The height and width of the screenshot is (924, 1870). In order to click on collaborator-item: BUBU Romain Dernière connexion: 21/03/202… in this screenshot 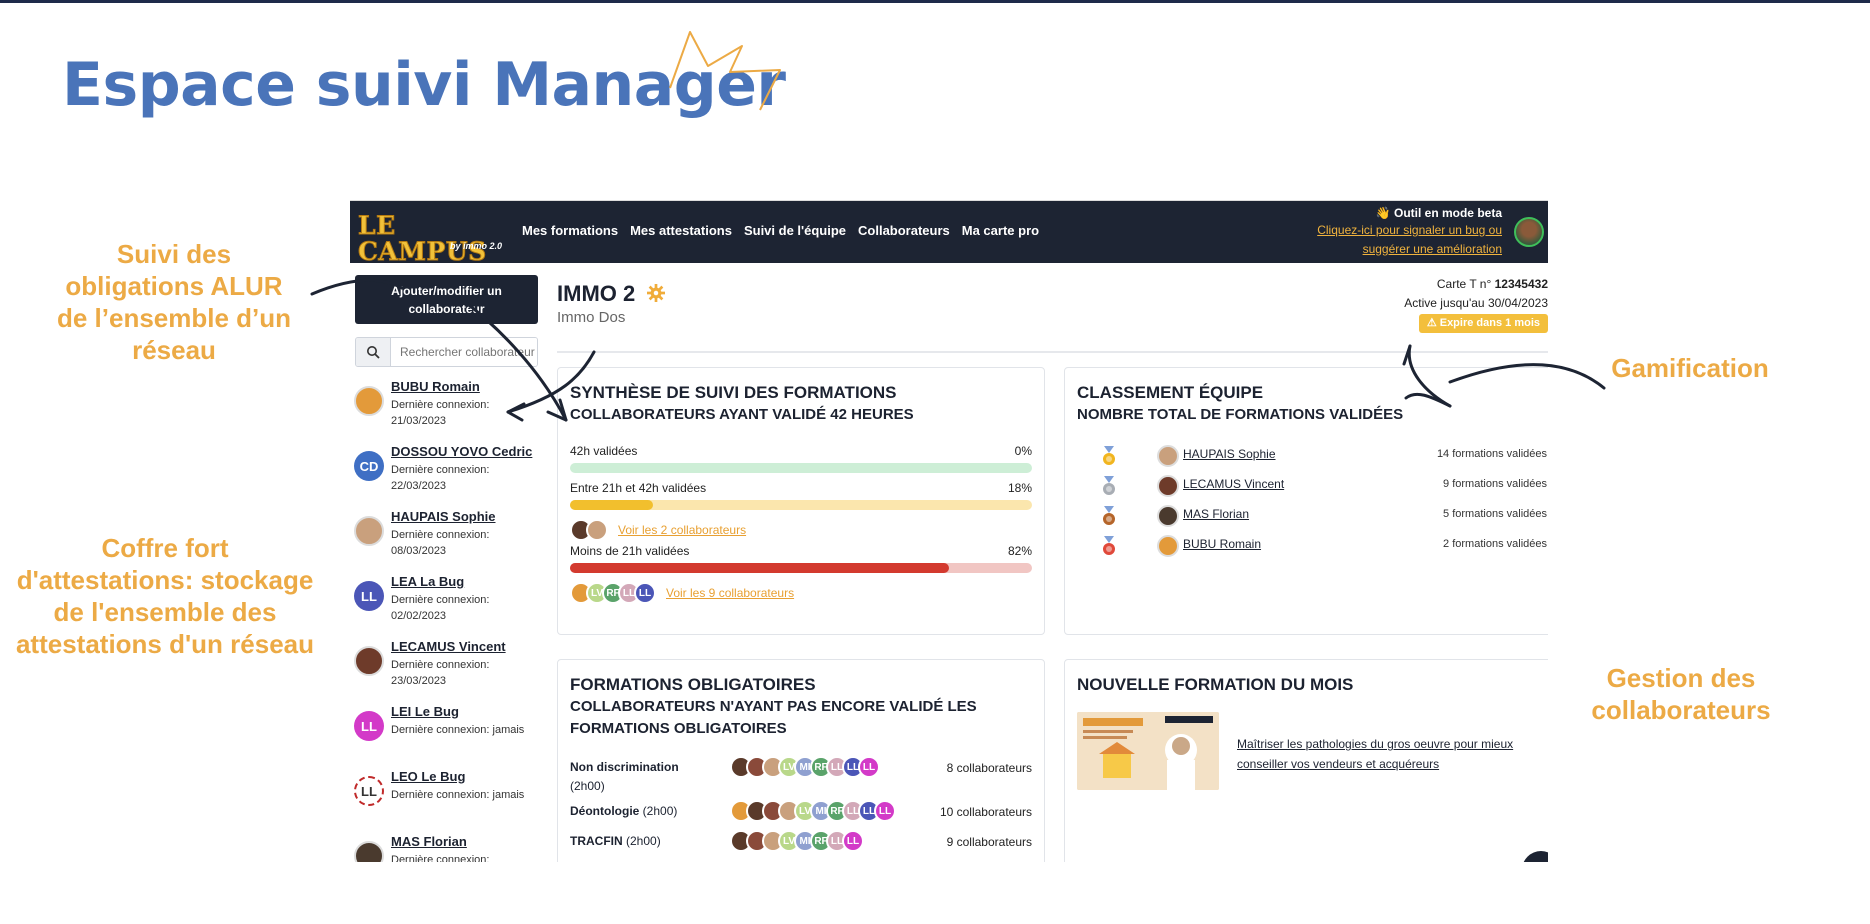, I will do `click(447, 411)`.